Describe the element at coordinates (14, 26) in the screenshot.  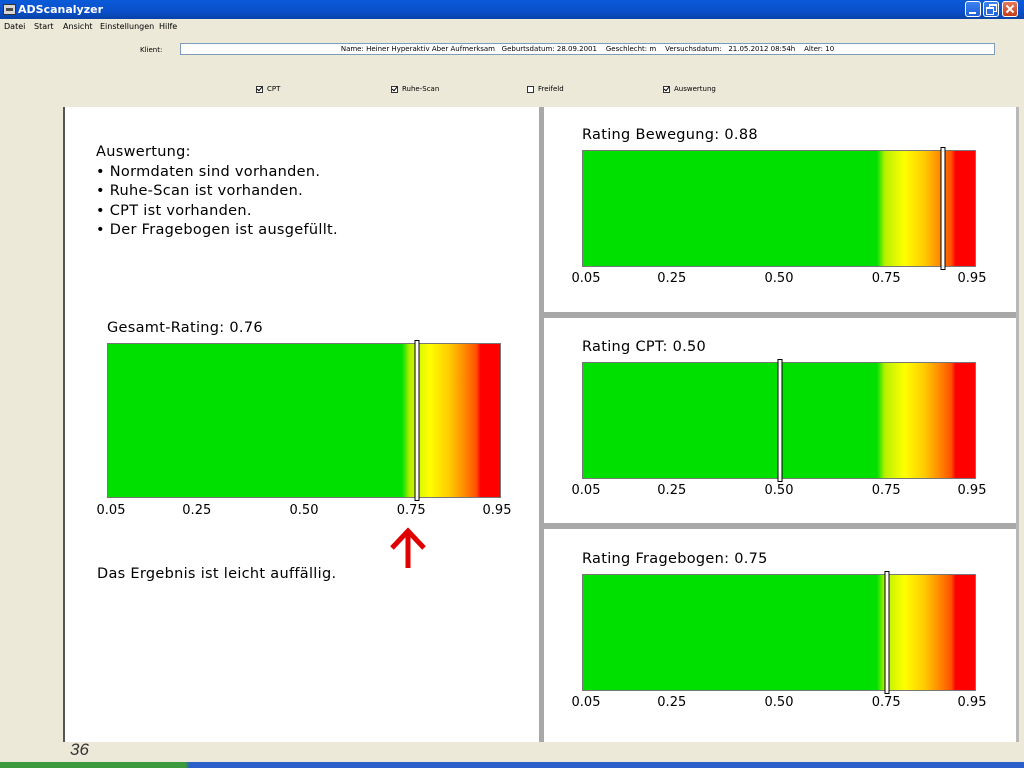
I see `menu-datei: Datei` at that location.